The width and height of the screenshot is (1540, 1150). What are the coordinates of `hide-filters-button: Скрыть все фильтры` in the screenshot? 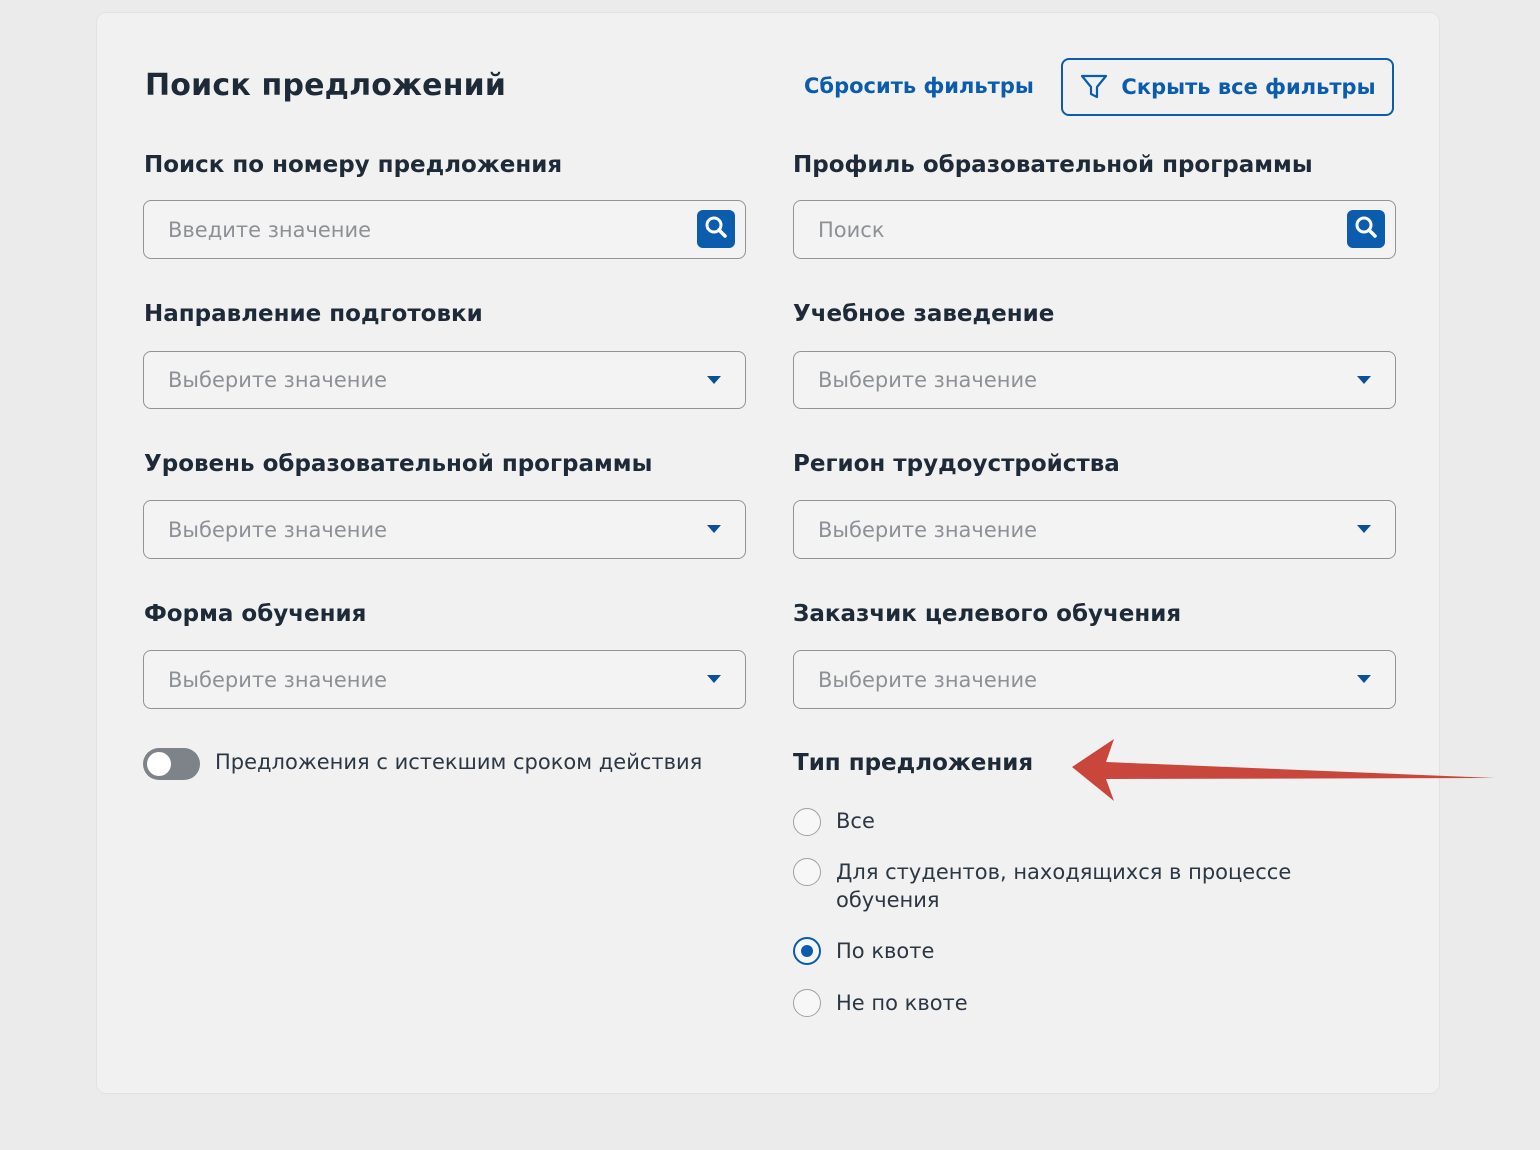 It's located at (1227, 87).